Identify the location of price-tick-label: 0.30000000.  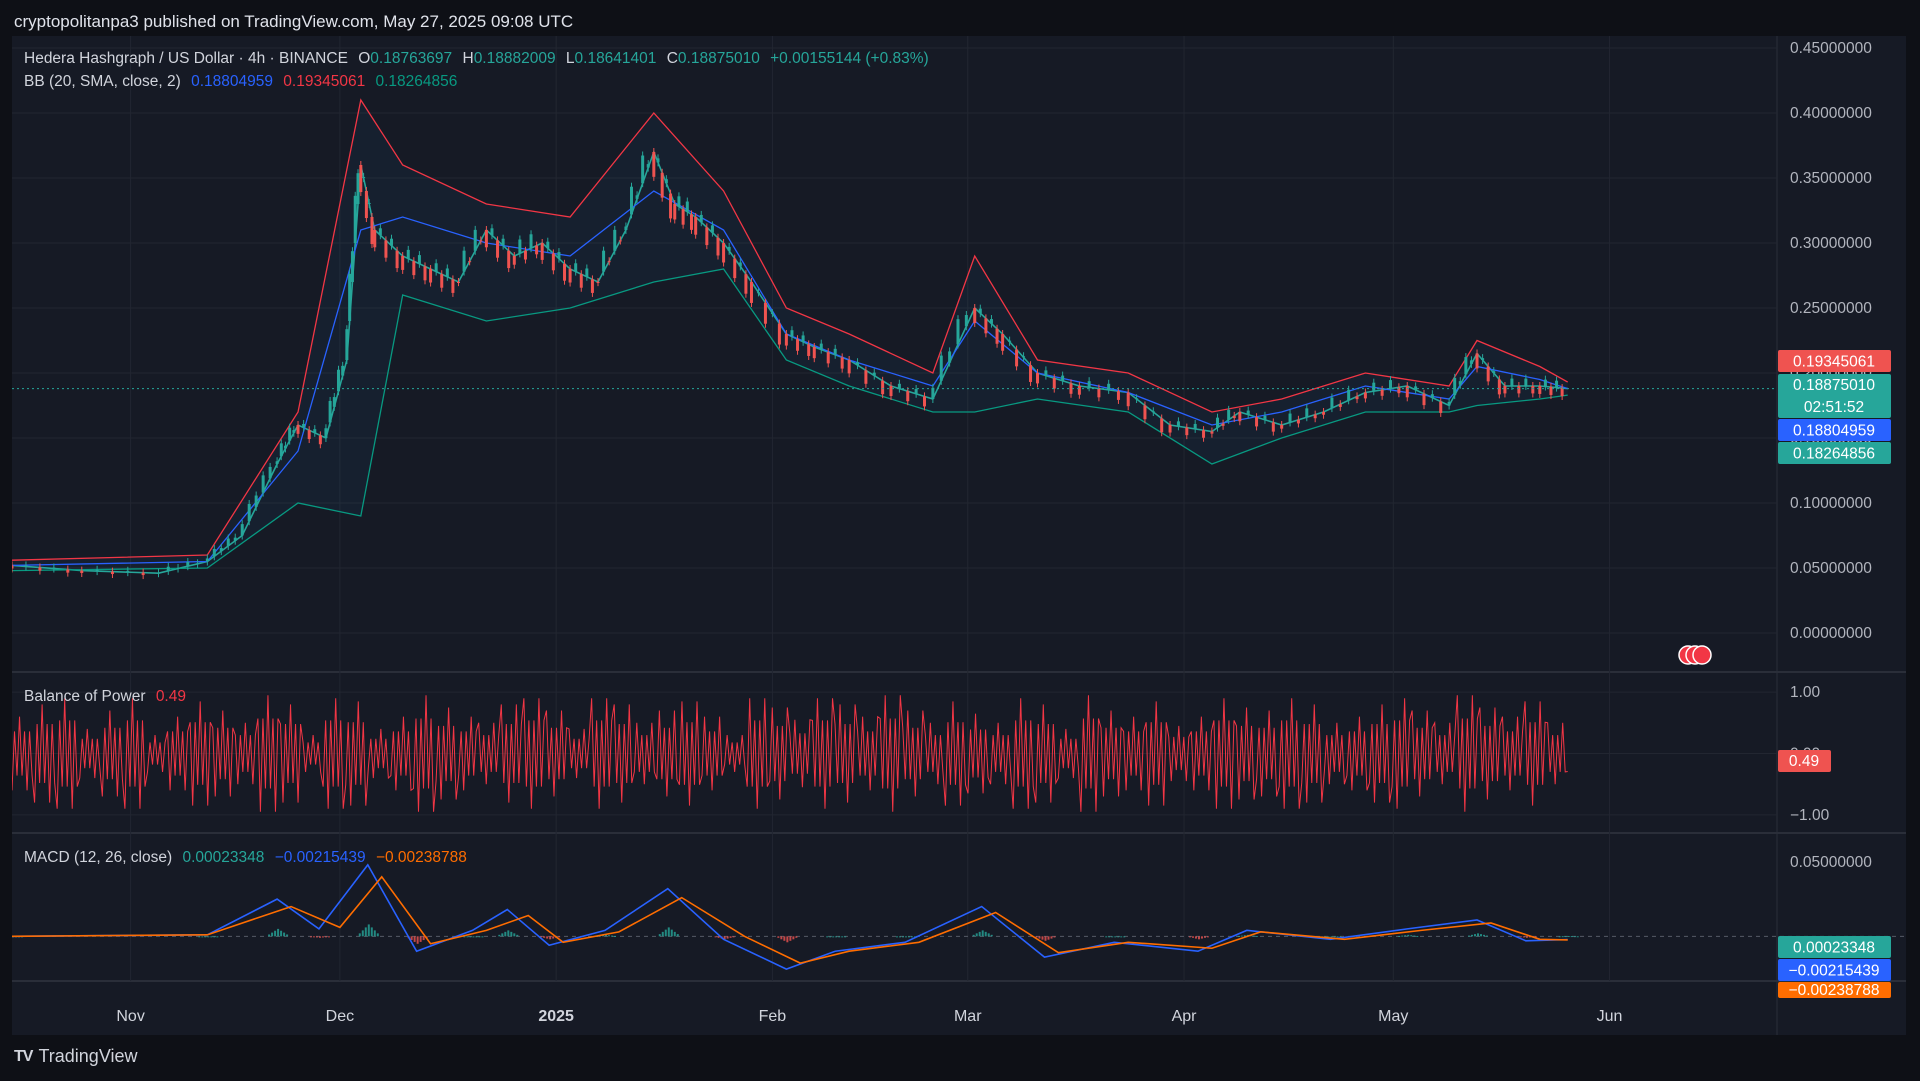
(1831, 243).